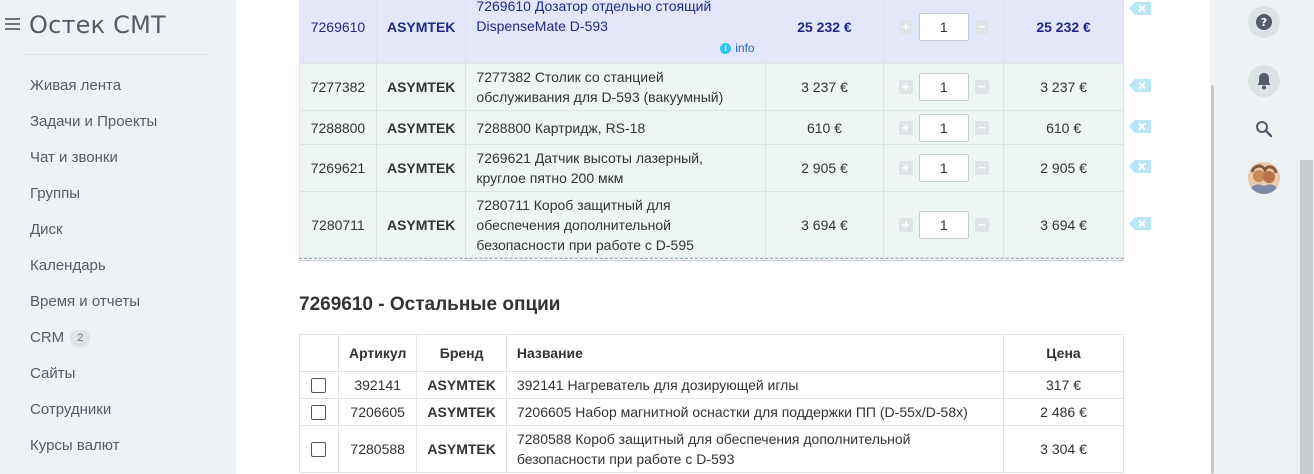  I want to click on sidebar-item-tasks: Задачи и Проекты, so click(118, 122).